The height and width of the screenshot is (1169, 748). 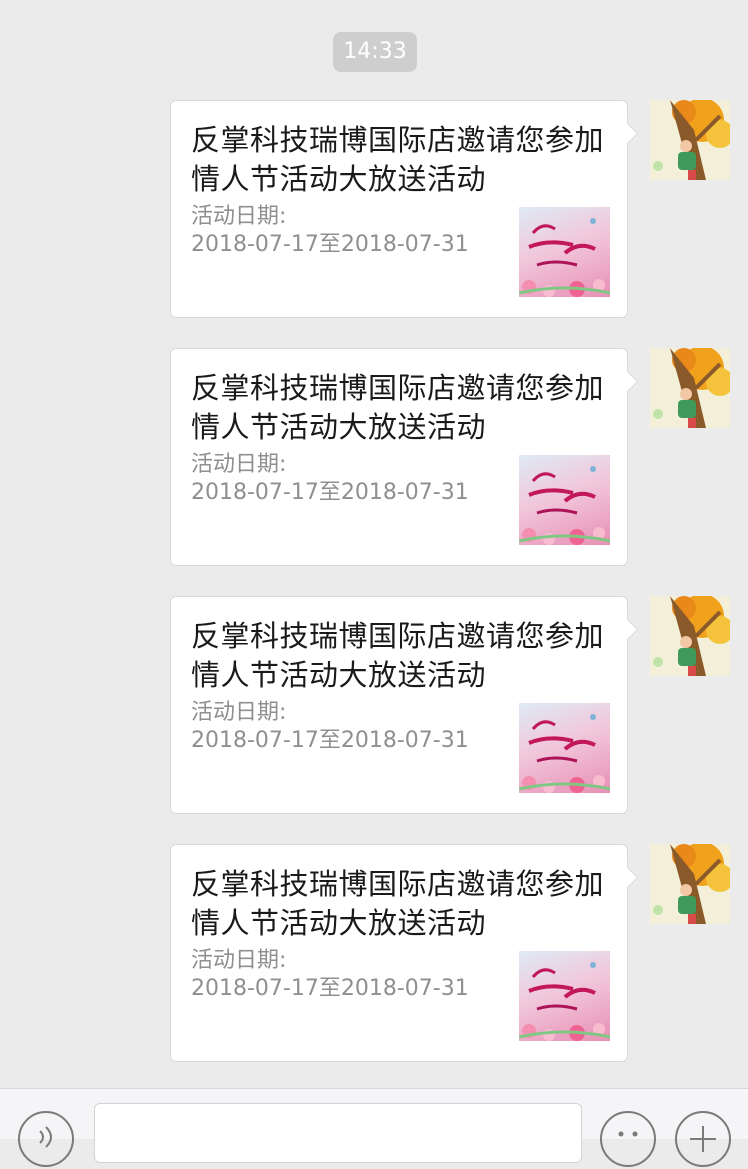 I want to click on emoji-icon, so click(x=628, y=1139).